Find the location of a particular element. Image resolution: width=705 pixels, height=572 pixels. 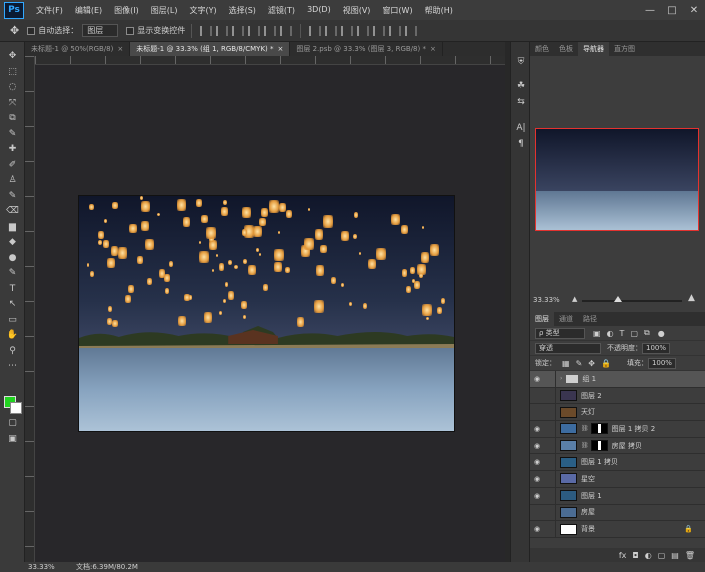

panel-tab: 色板 is located at coordinates (566, 49).